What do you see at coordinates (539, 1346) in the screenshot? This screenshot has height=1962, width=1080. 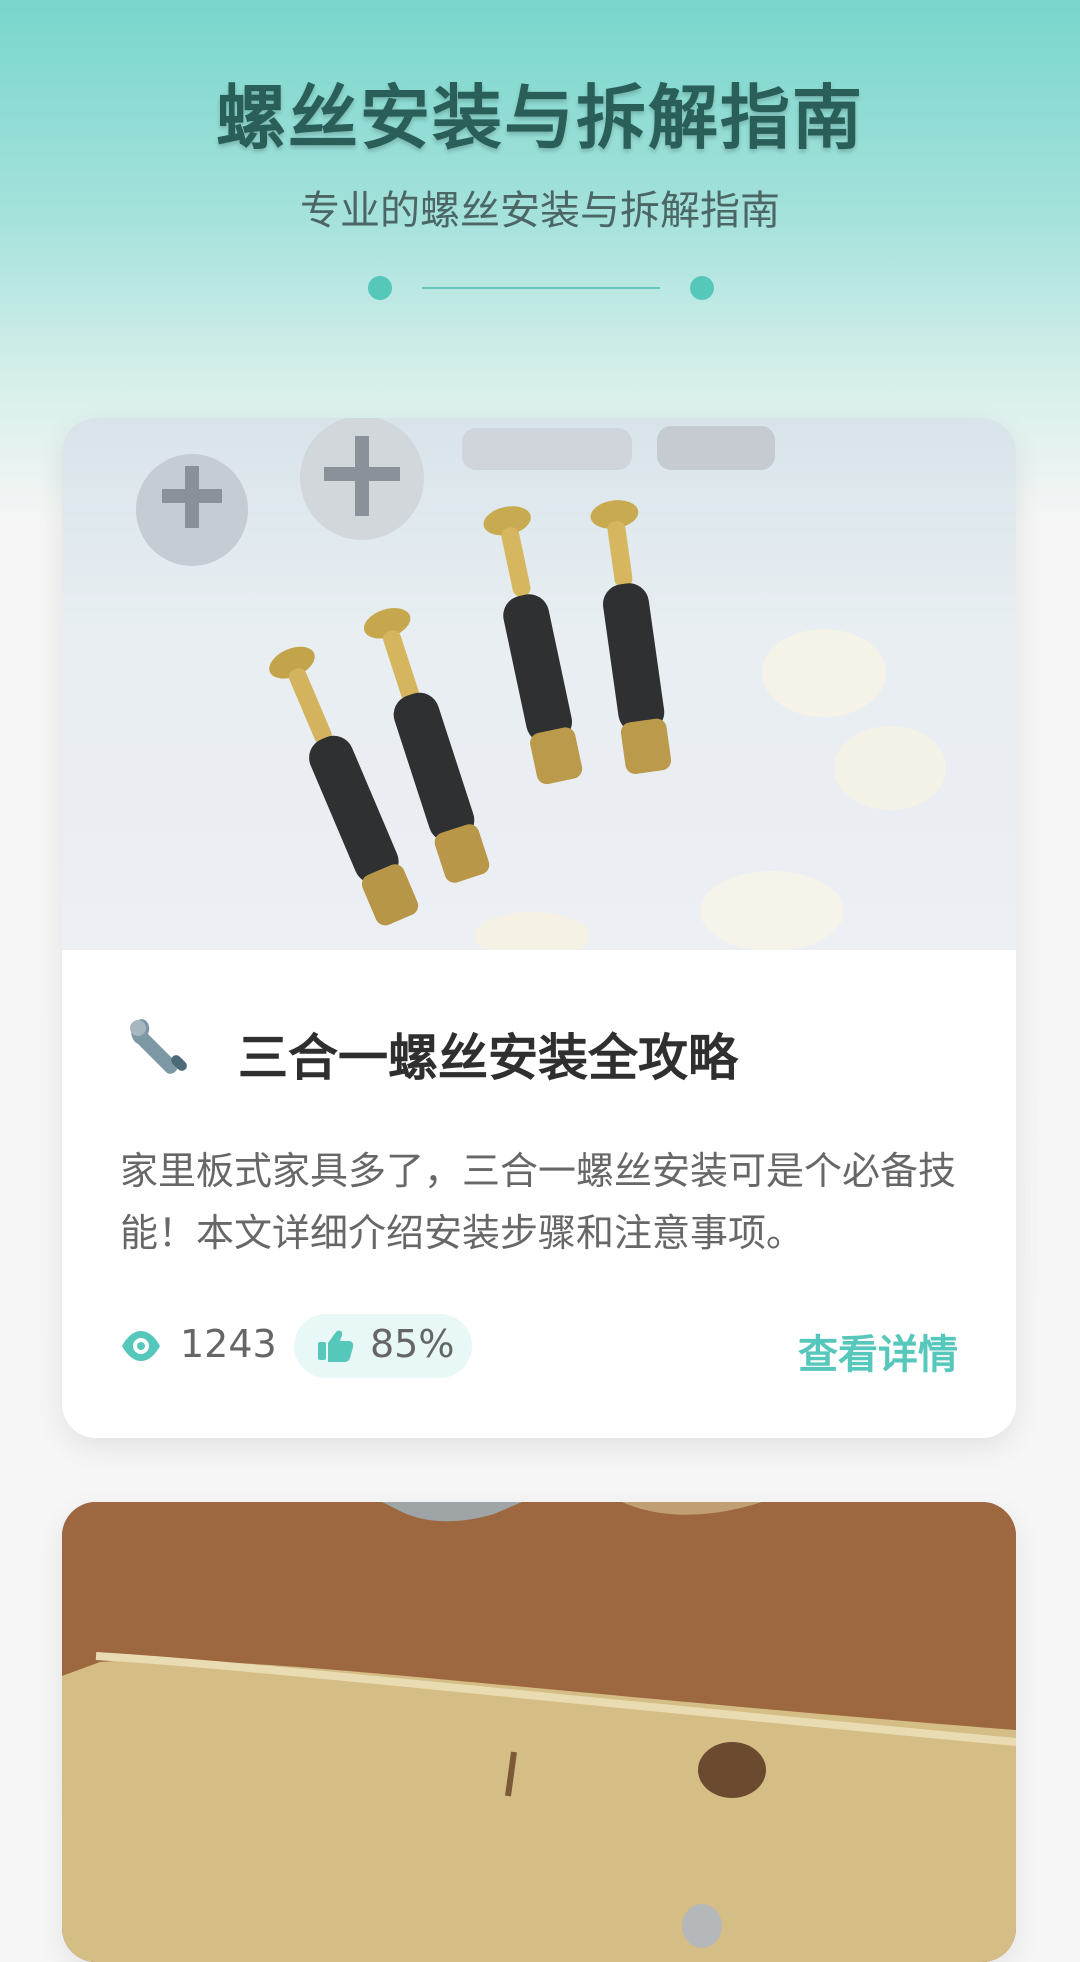 I see `card-stats: 1243 85% 查看详情` at bounding box center [539, 1346].